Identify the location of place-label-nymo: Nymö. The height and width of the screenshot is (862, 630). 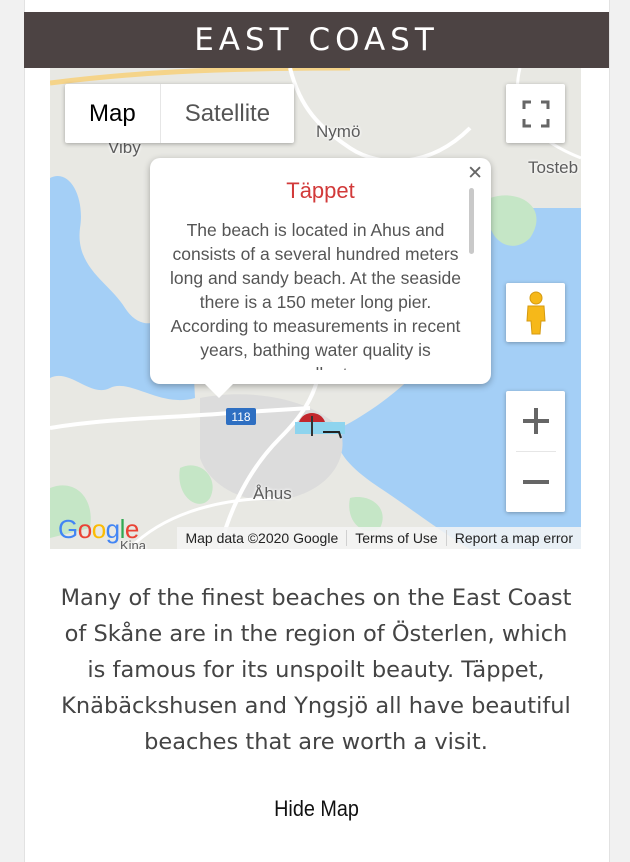
(338, 131).